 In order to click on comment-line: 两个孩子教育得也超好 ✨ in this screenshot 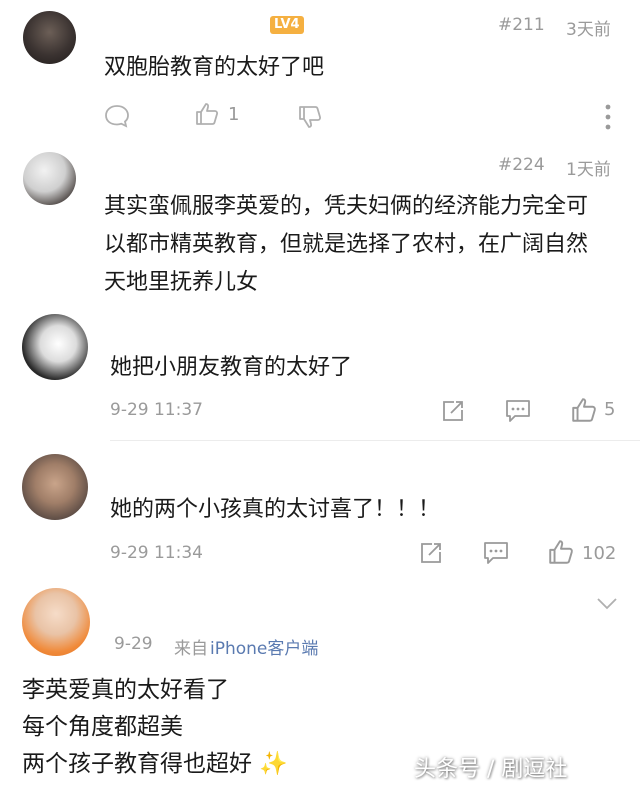, I will do `click(155, 764)`.